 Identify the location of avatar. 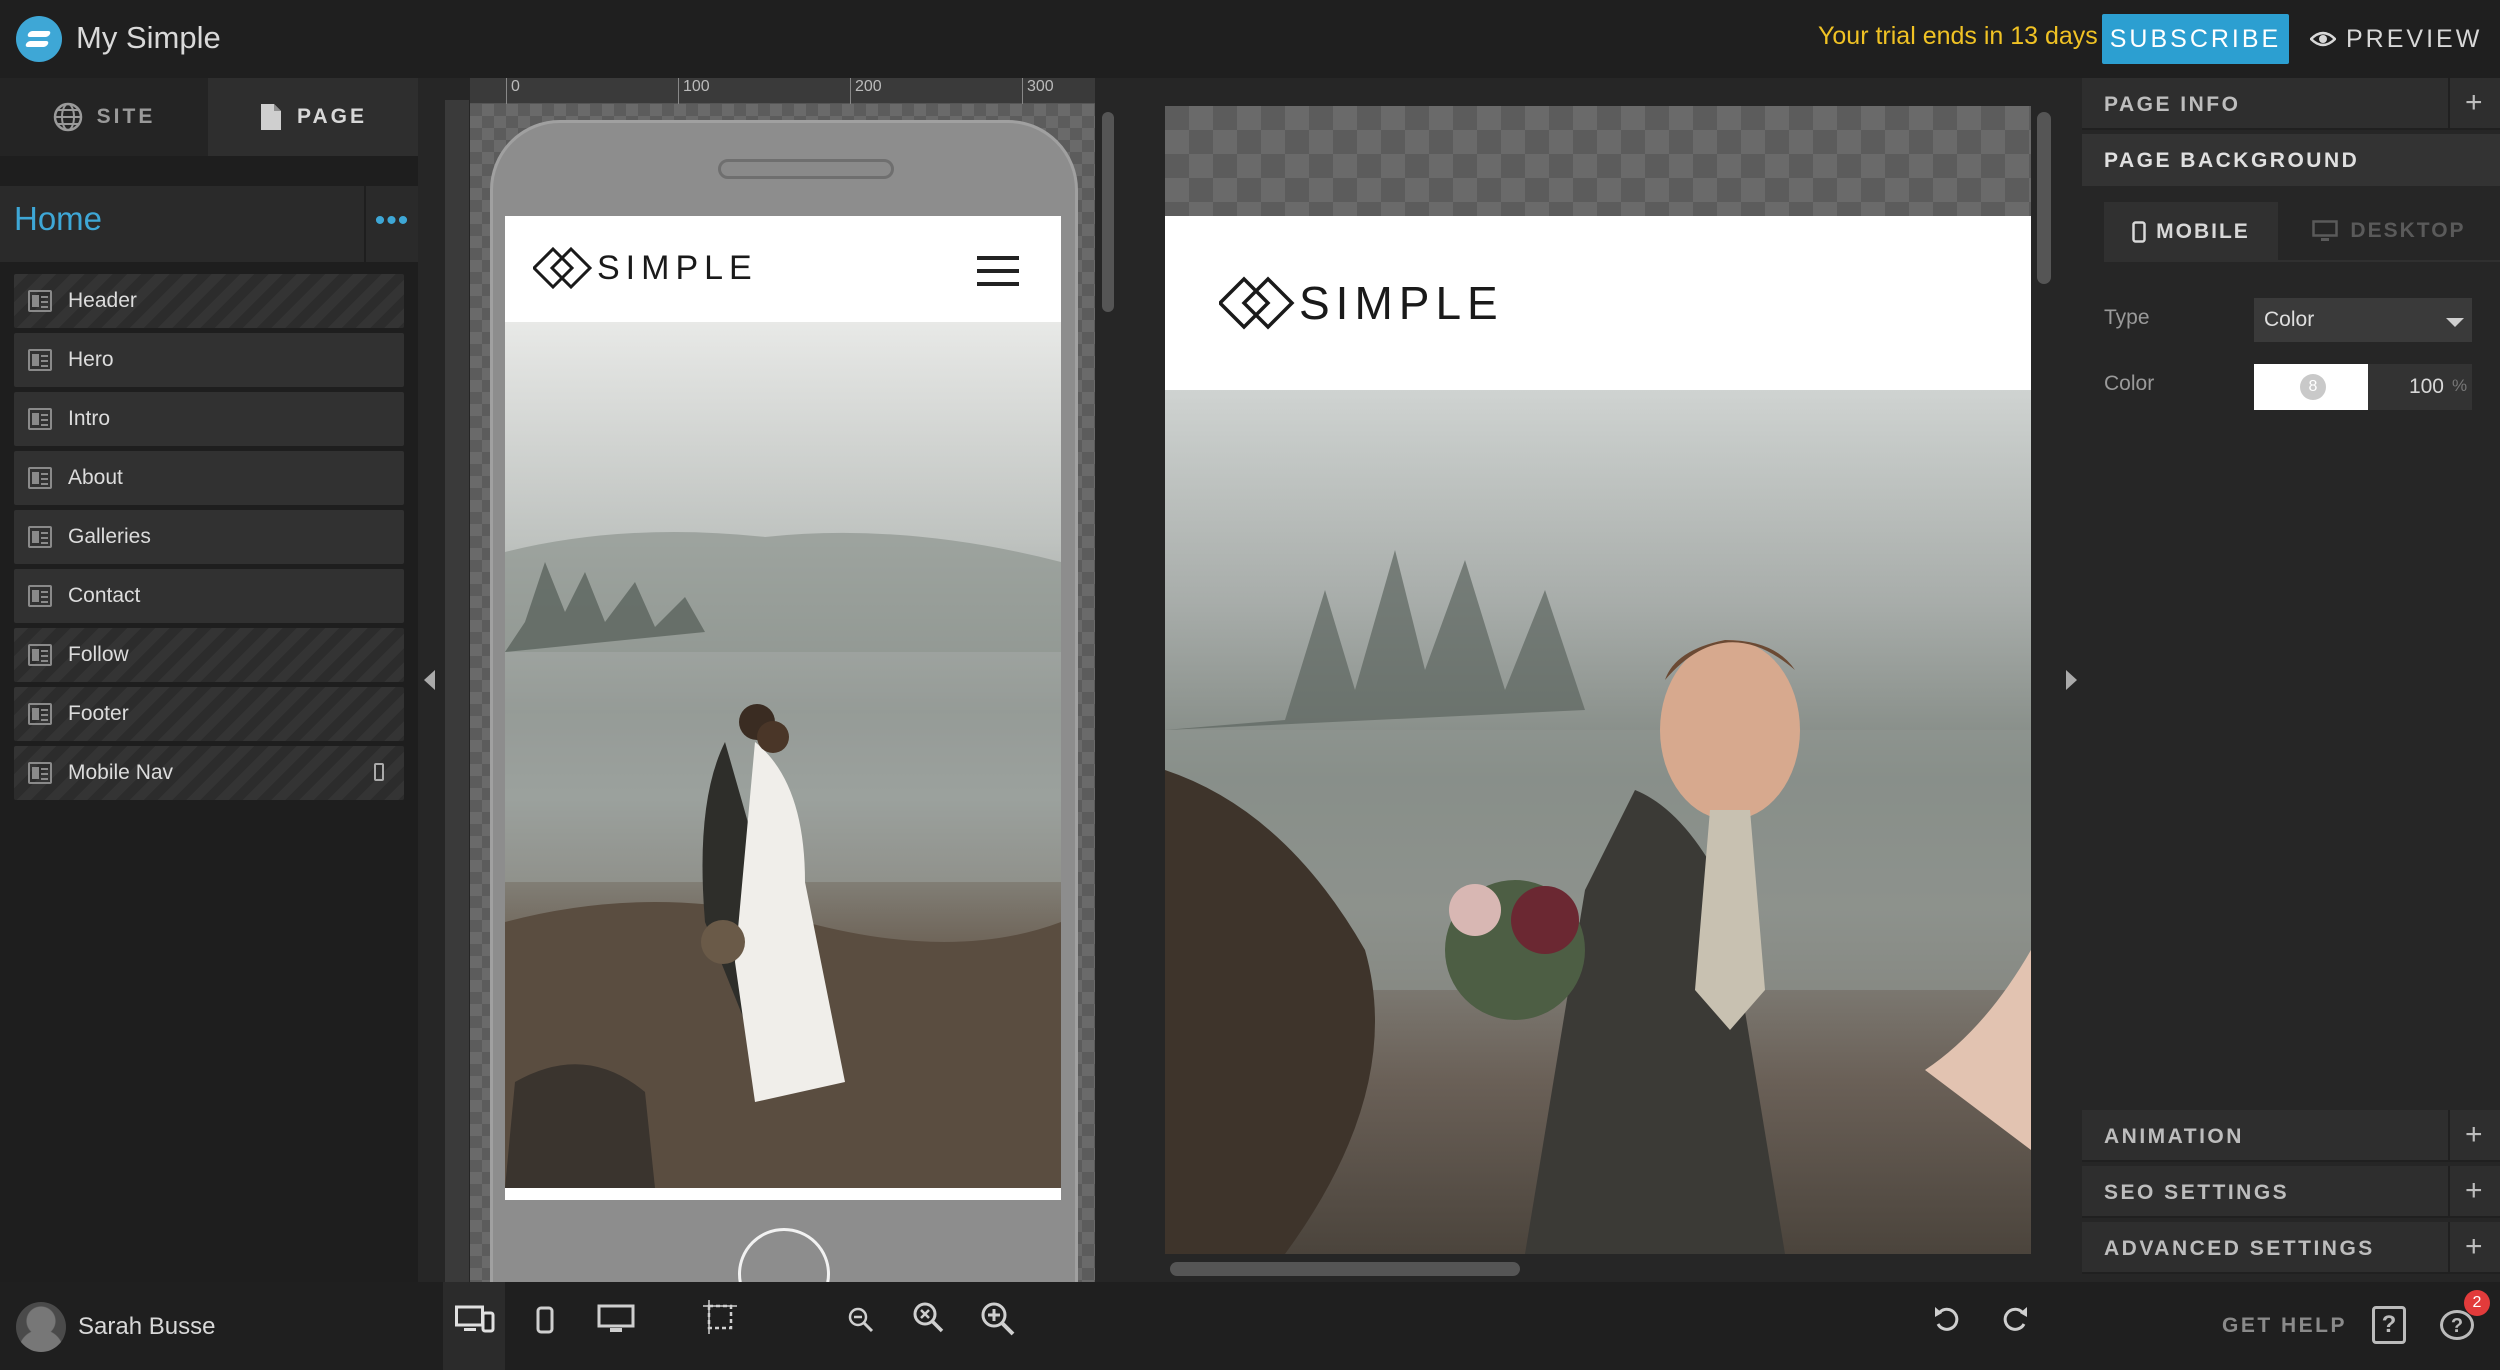
(41, 1327).